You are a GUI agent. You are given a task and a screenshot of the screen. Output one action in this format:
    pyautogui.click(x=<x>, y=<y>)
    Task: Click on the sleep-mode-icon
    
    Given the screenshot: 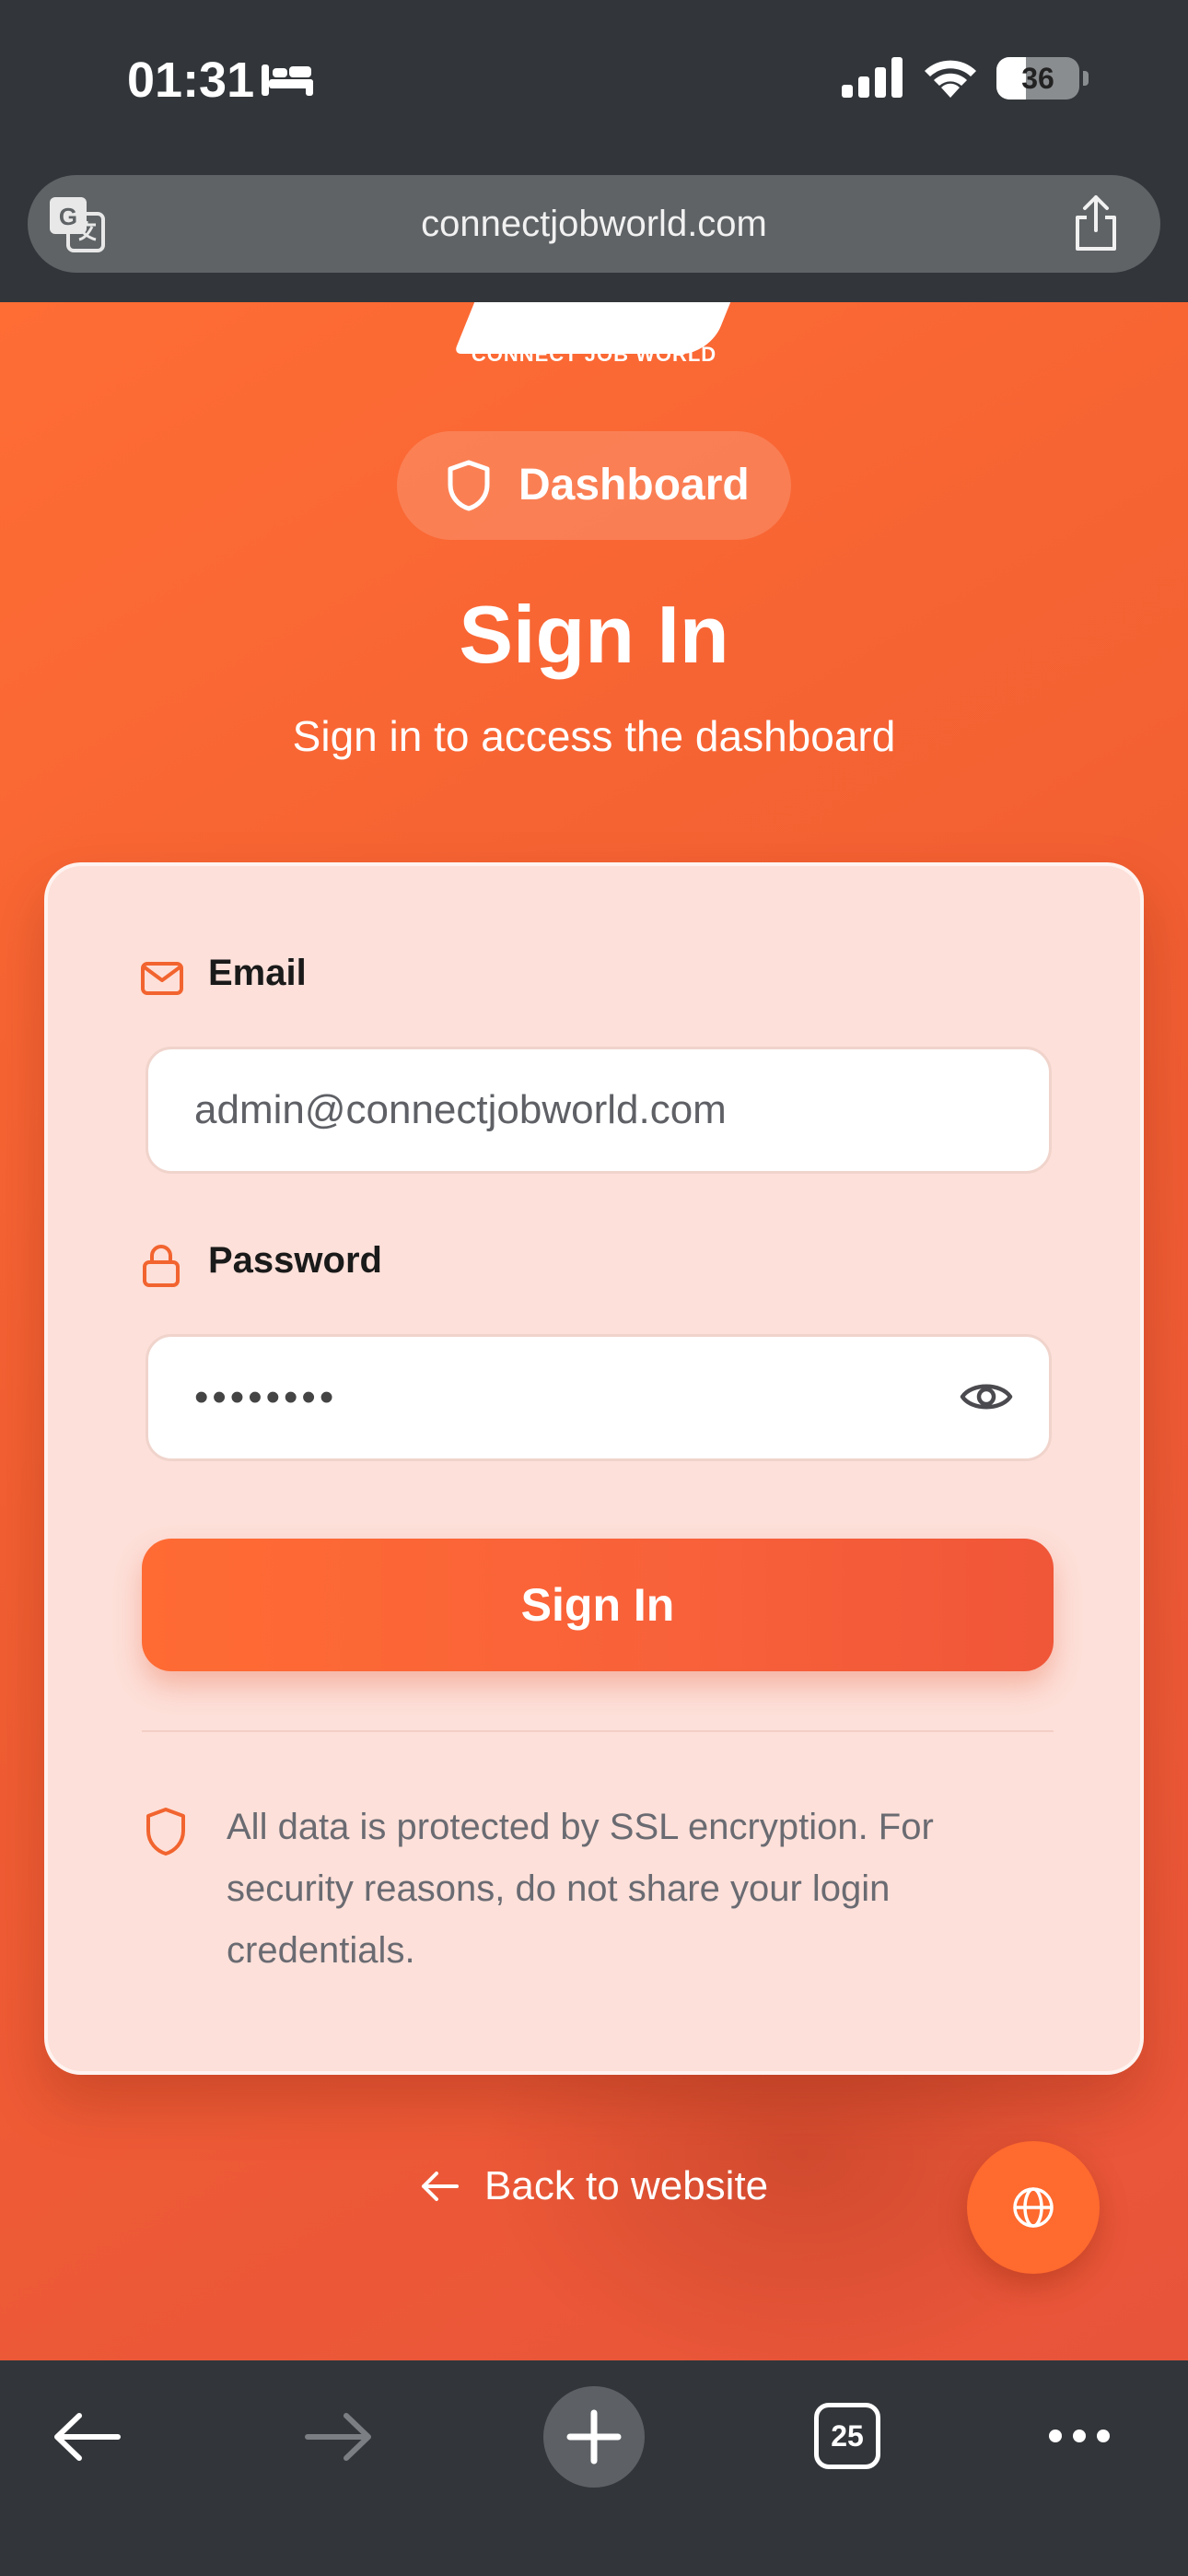 What is the action you would take?
    pyautogui.click(x=287, y=80)
    